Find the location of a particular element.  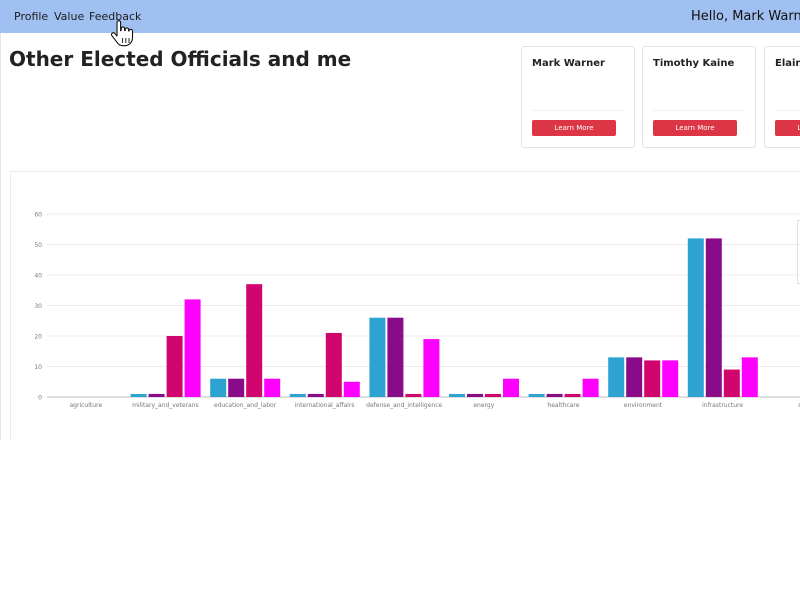

nav-profile-link: Profile is located at coordinates (31, 16).